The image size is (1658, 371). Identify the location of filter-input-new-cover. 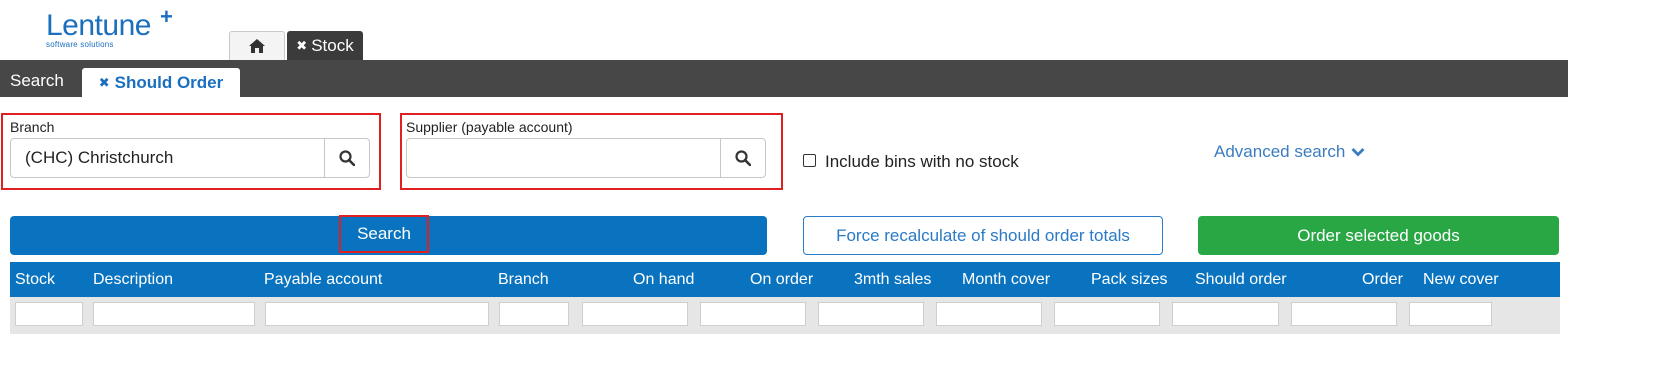
(1450, 314).